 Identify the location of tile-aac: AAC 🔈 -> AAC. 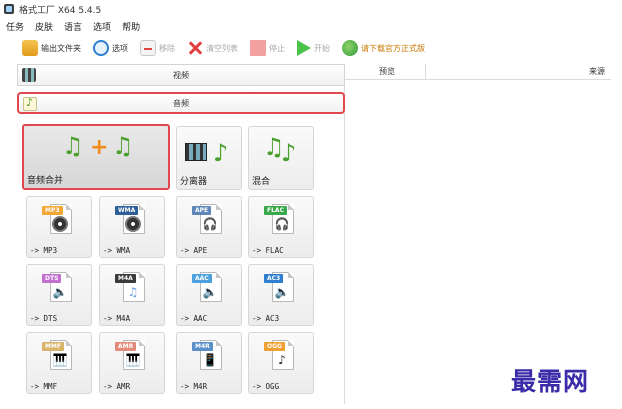
(209, 295).